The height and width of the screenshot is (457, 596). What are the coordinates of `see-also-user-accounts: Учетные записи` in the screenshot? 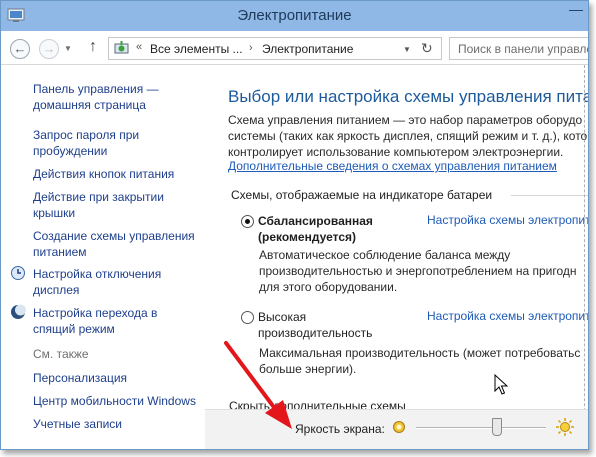 It's located at (77, 424).